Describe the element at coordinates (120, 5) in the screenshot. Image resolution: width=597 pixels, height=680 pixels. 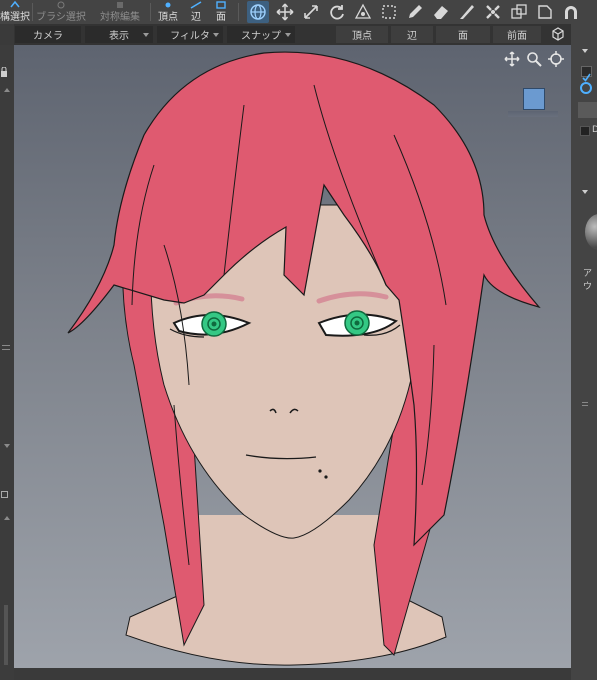
I see `symmetry-icon` at that location.